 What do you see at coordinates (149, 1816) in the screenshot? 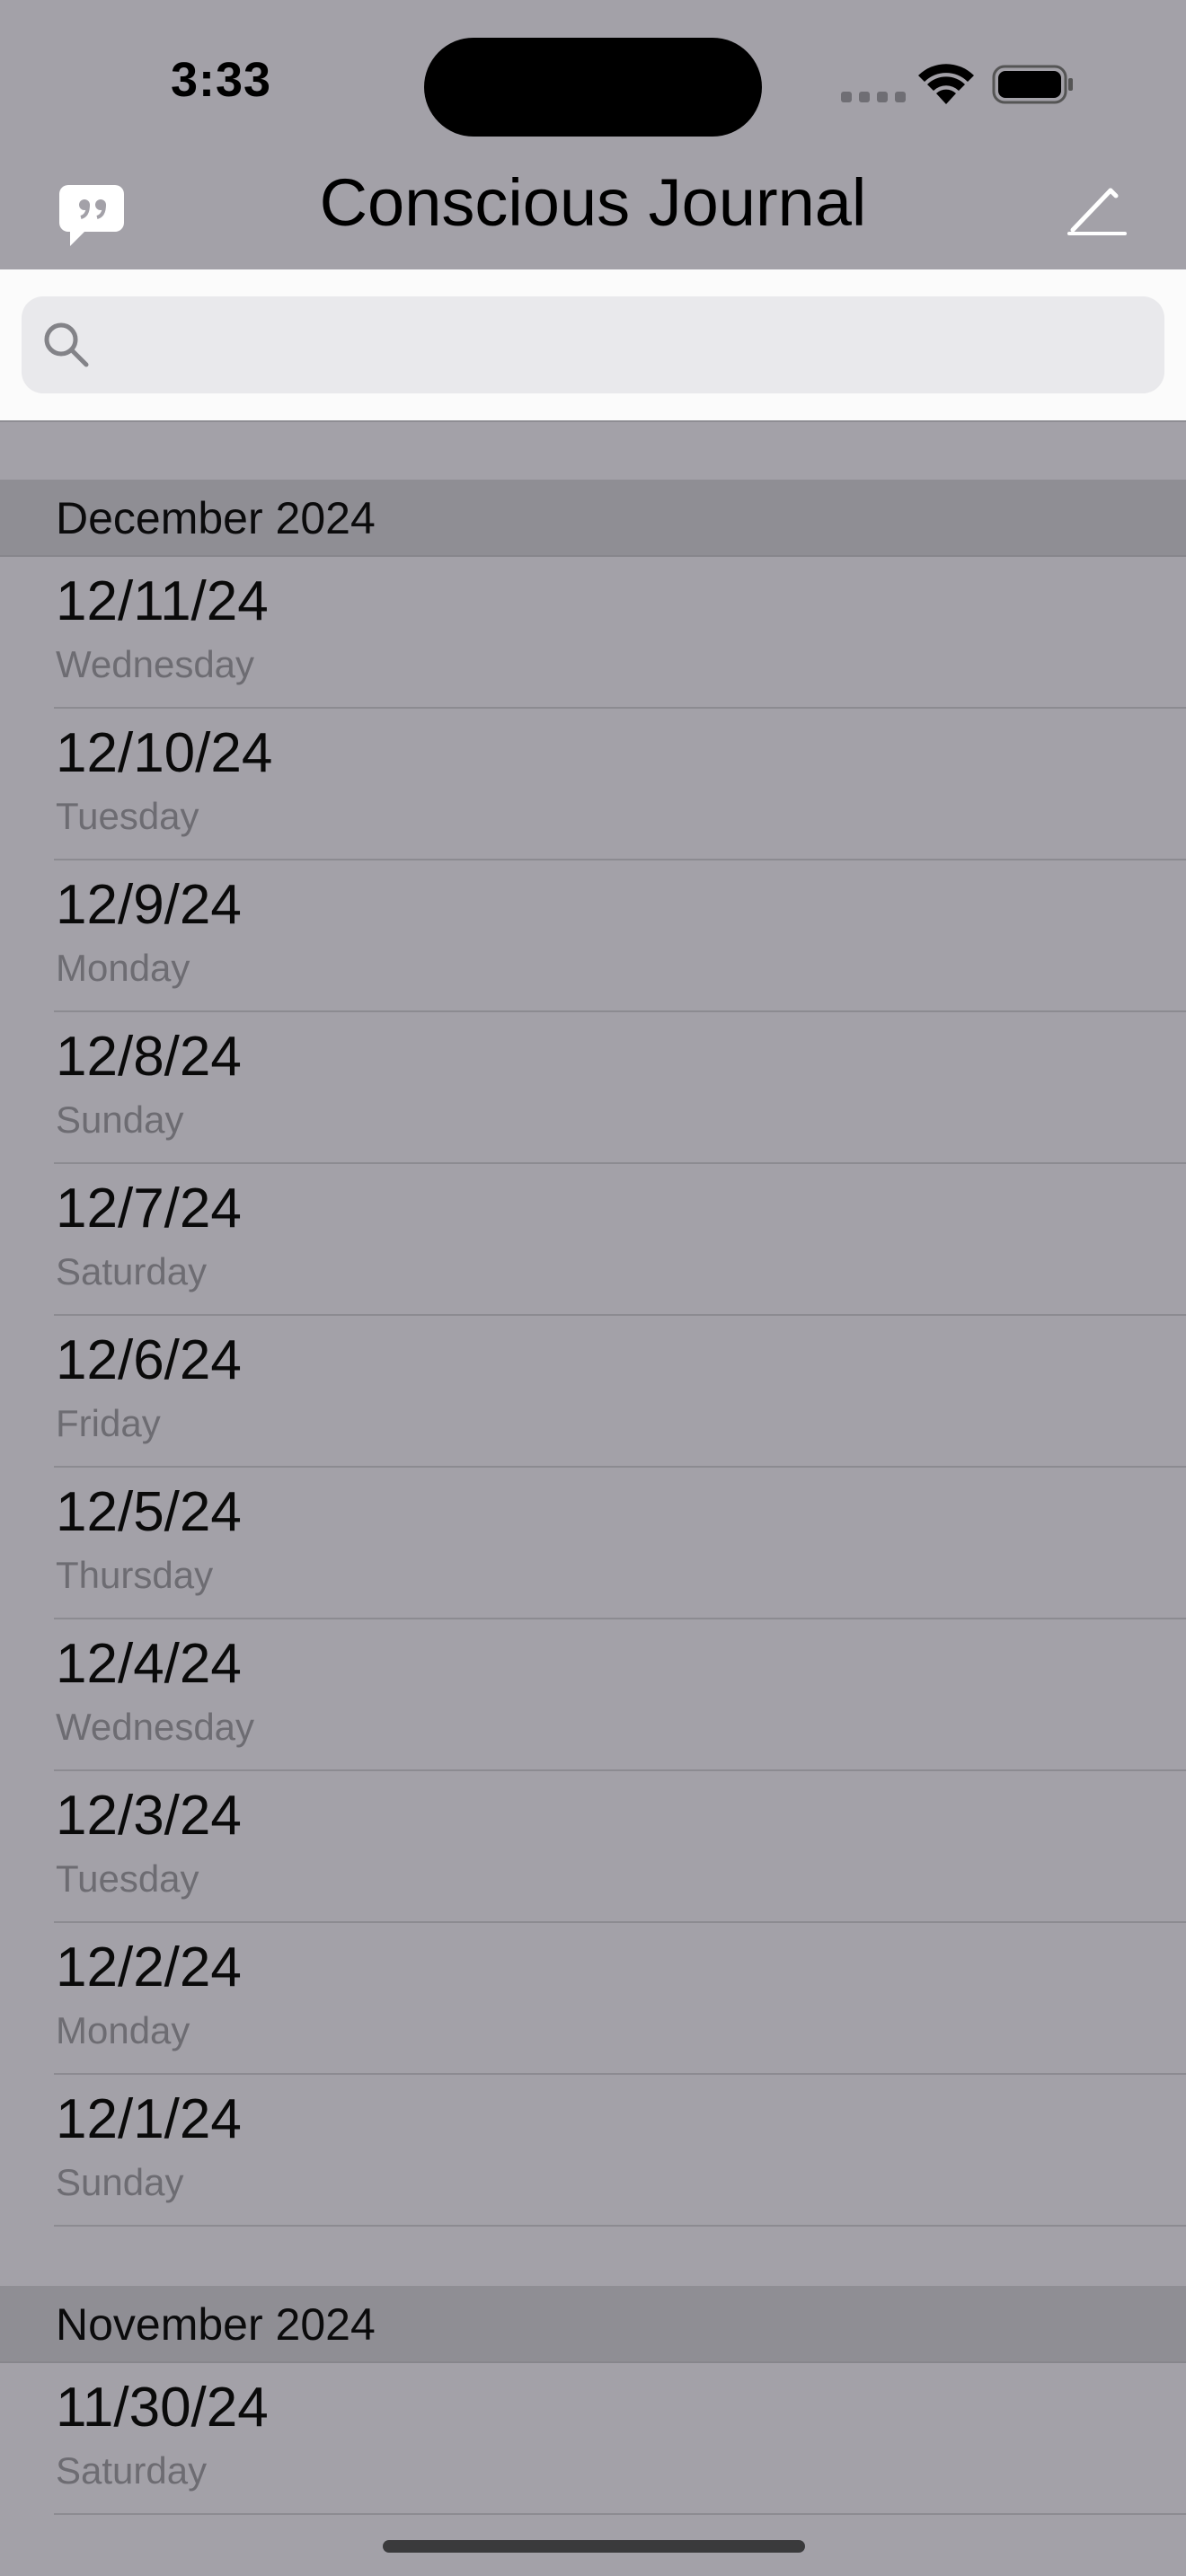
I see `entry-date: 12/3/24` at bounding box center [149, 1816].